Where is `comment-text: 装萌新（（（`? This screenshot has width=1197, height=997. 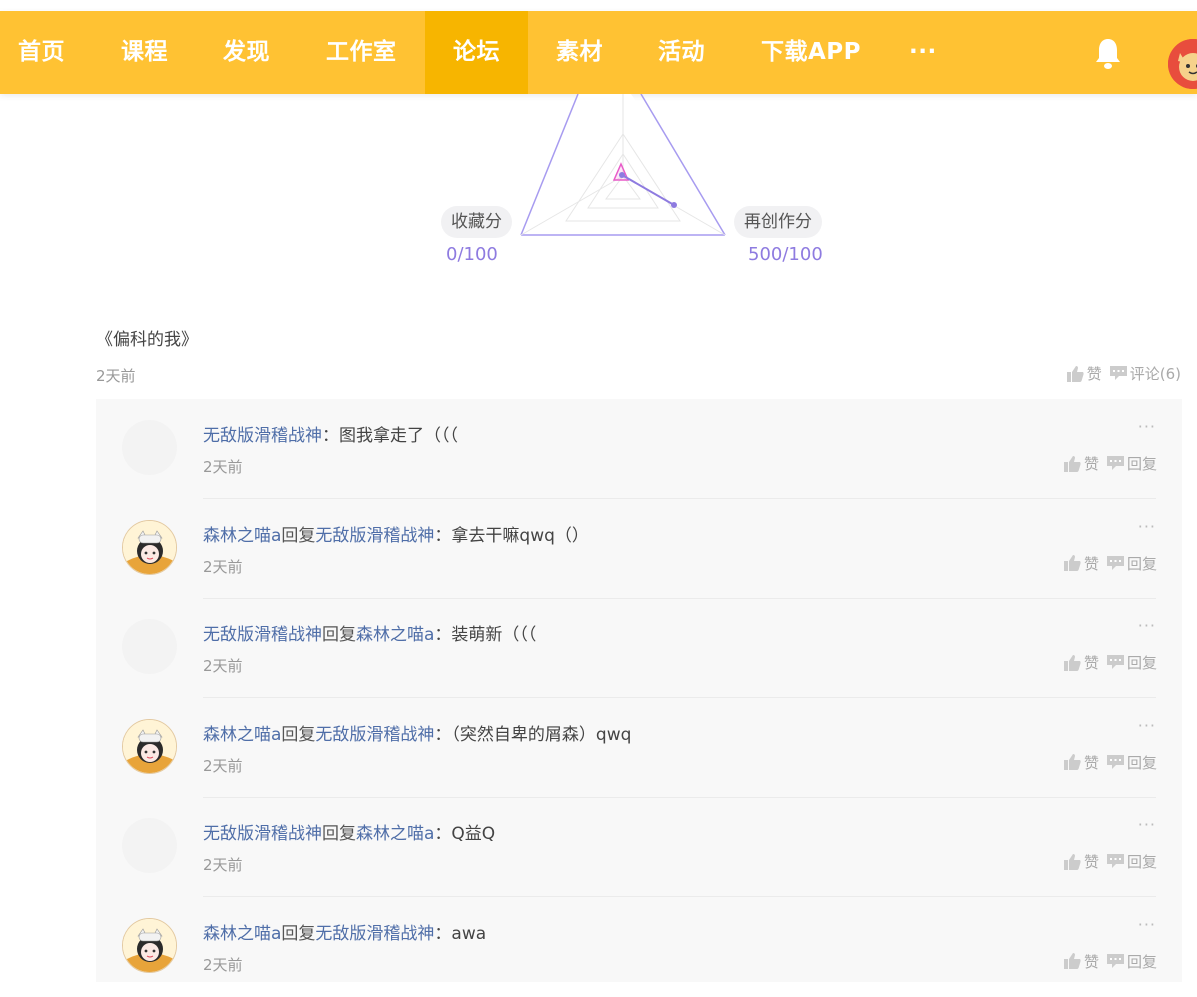 comment-text: 装萌新（（（ is located at coordinates (494, 635).